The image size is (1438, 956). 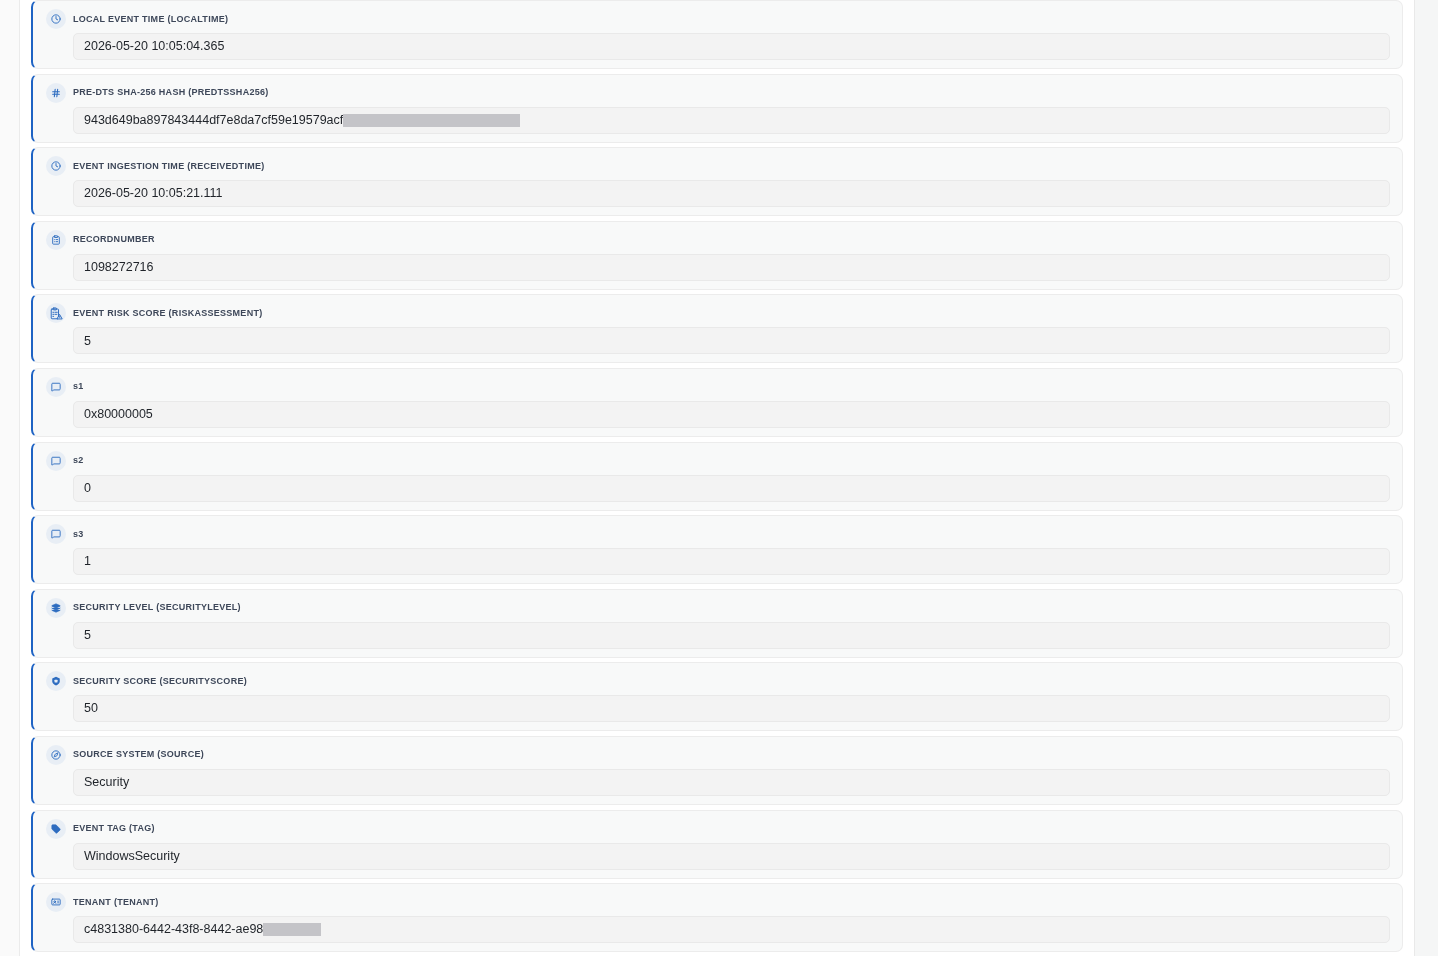 What do you see at coordinates (56, 239) in the screenshot?
I see `clipboard-icon` at bounding box center [56, 239].